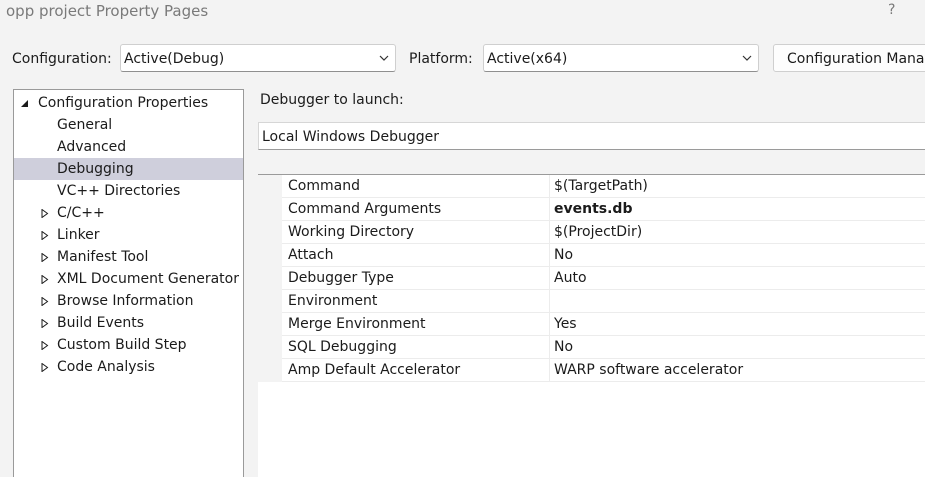 The image size is (925, 477). Describe the element at coordinates (357, 324) in the screenshot. I see `property-name: Merge Environment` at that location.